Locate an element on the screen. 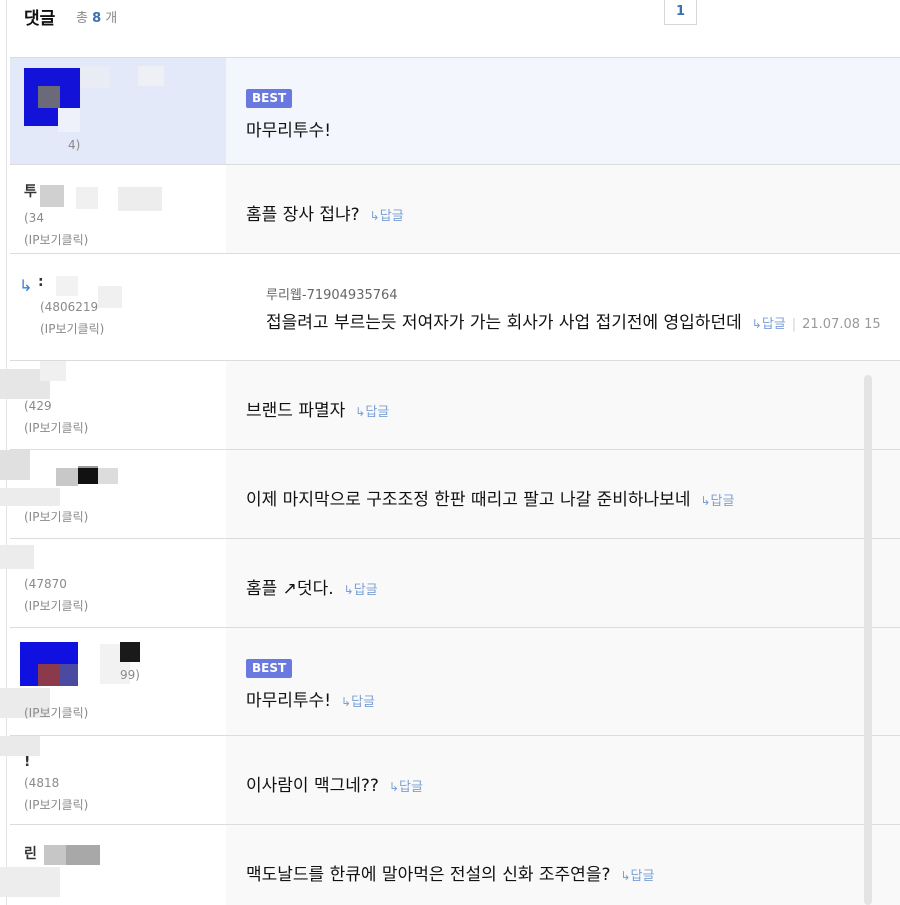 This screenshot has width=900, height=905. user-number: (47870 is located at coordinates (45, 584).